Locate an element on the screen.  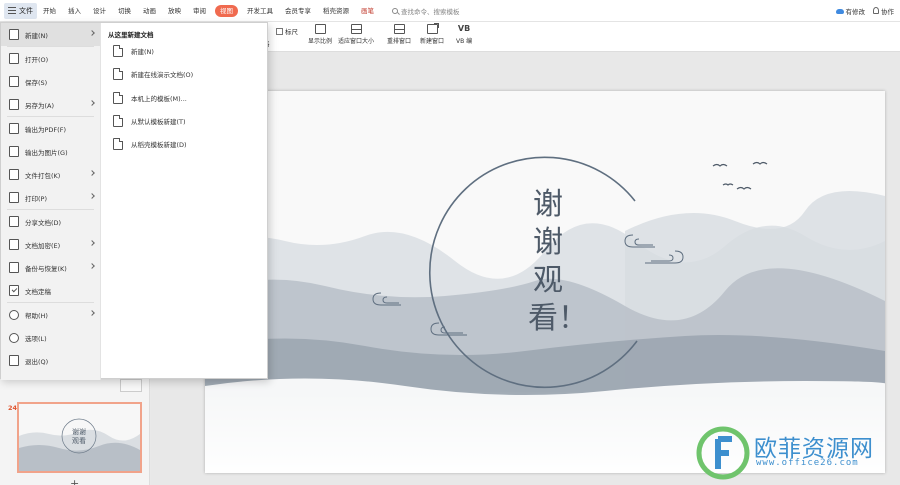
fit-window-button: 适应窗口大小 is located at coordinates (356, 34).